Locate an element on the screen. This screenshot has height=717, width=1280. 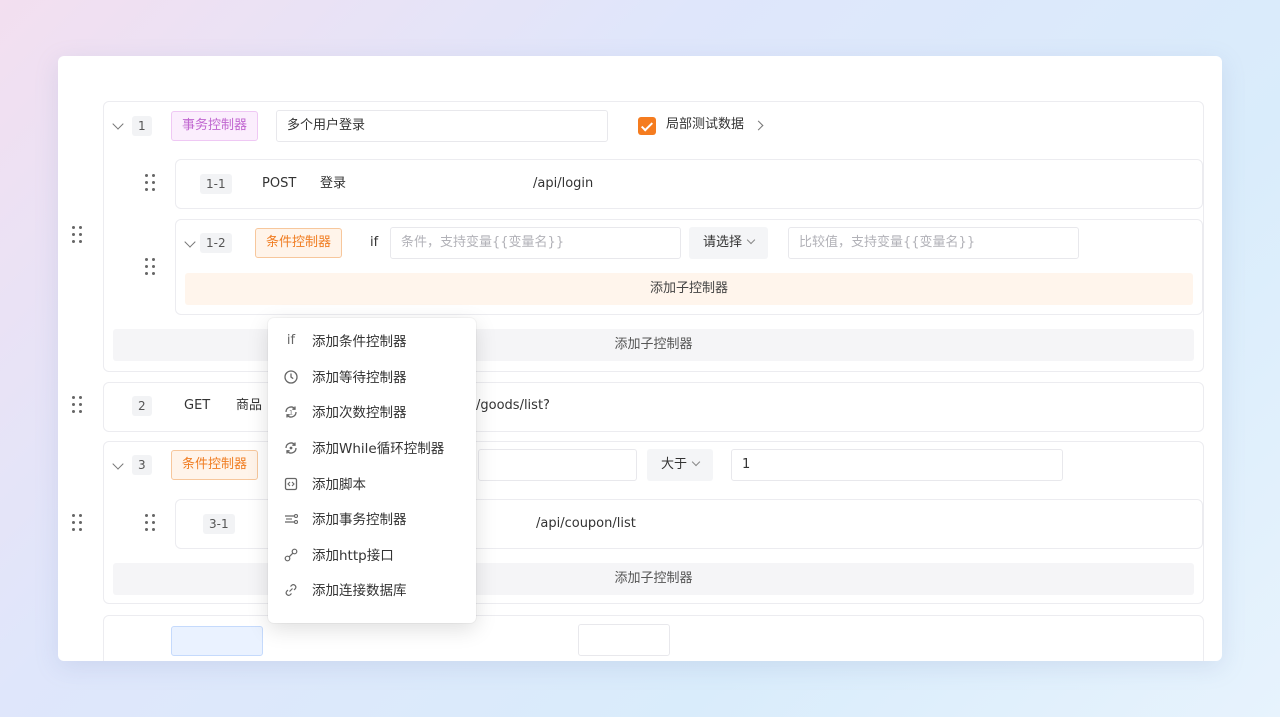
operator-value: 大于 is located at coordinates (674, 464).